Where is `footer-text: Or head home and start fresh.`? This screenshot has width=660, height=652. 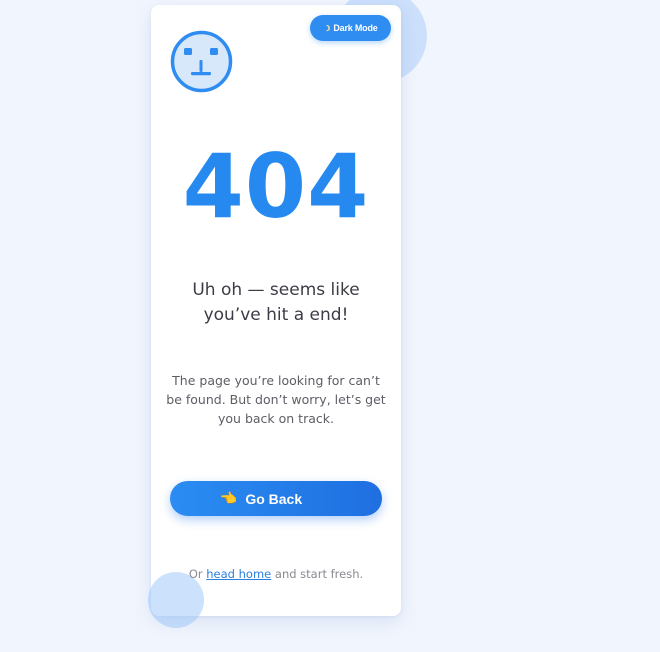 footer-text: Or head home and start fresh. is located at coordinates (276, 574).